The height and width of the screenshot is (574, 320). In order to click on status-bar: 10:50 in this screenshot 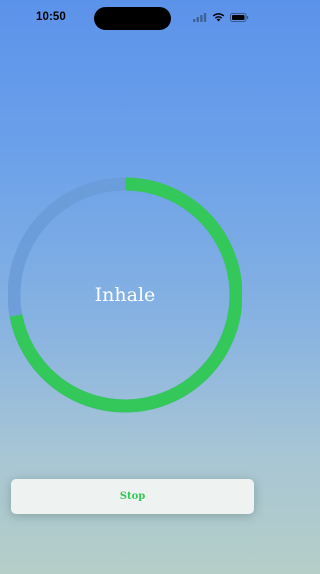, I will do `click(132, 18)`.